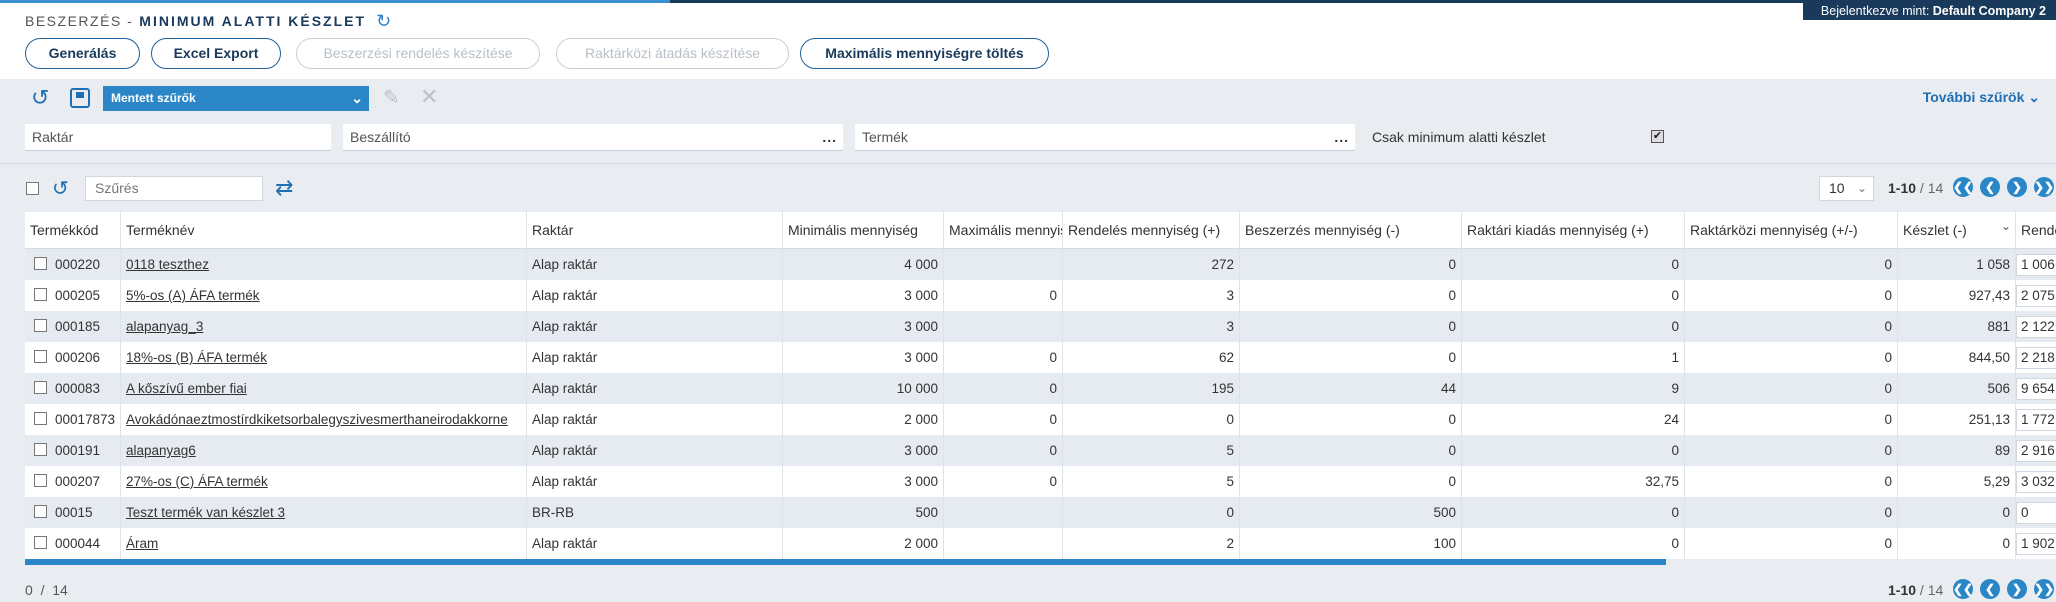 This screenshot has height=602, width=2056. Describe the element at coordinates (216, 53) in the screenshot. I see `excel-export-button: Excel Export` at that location.